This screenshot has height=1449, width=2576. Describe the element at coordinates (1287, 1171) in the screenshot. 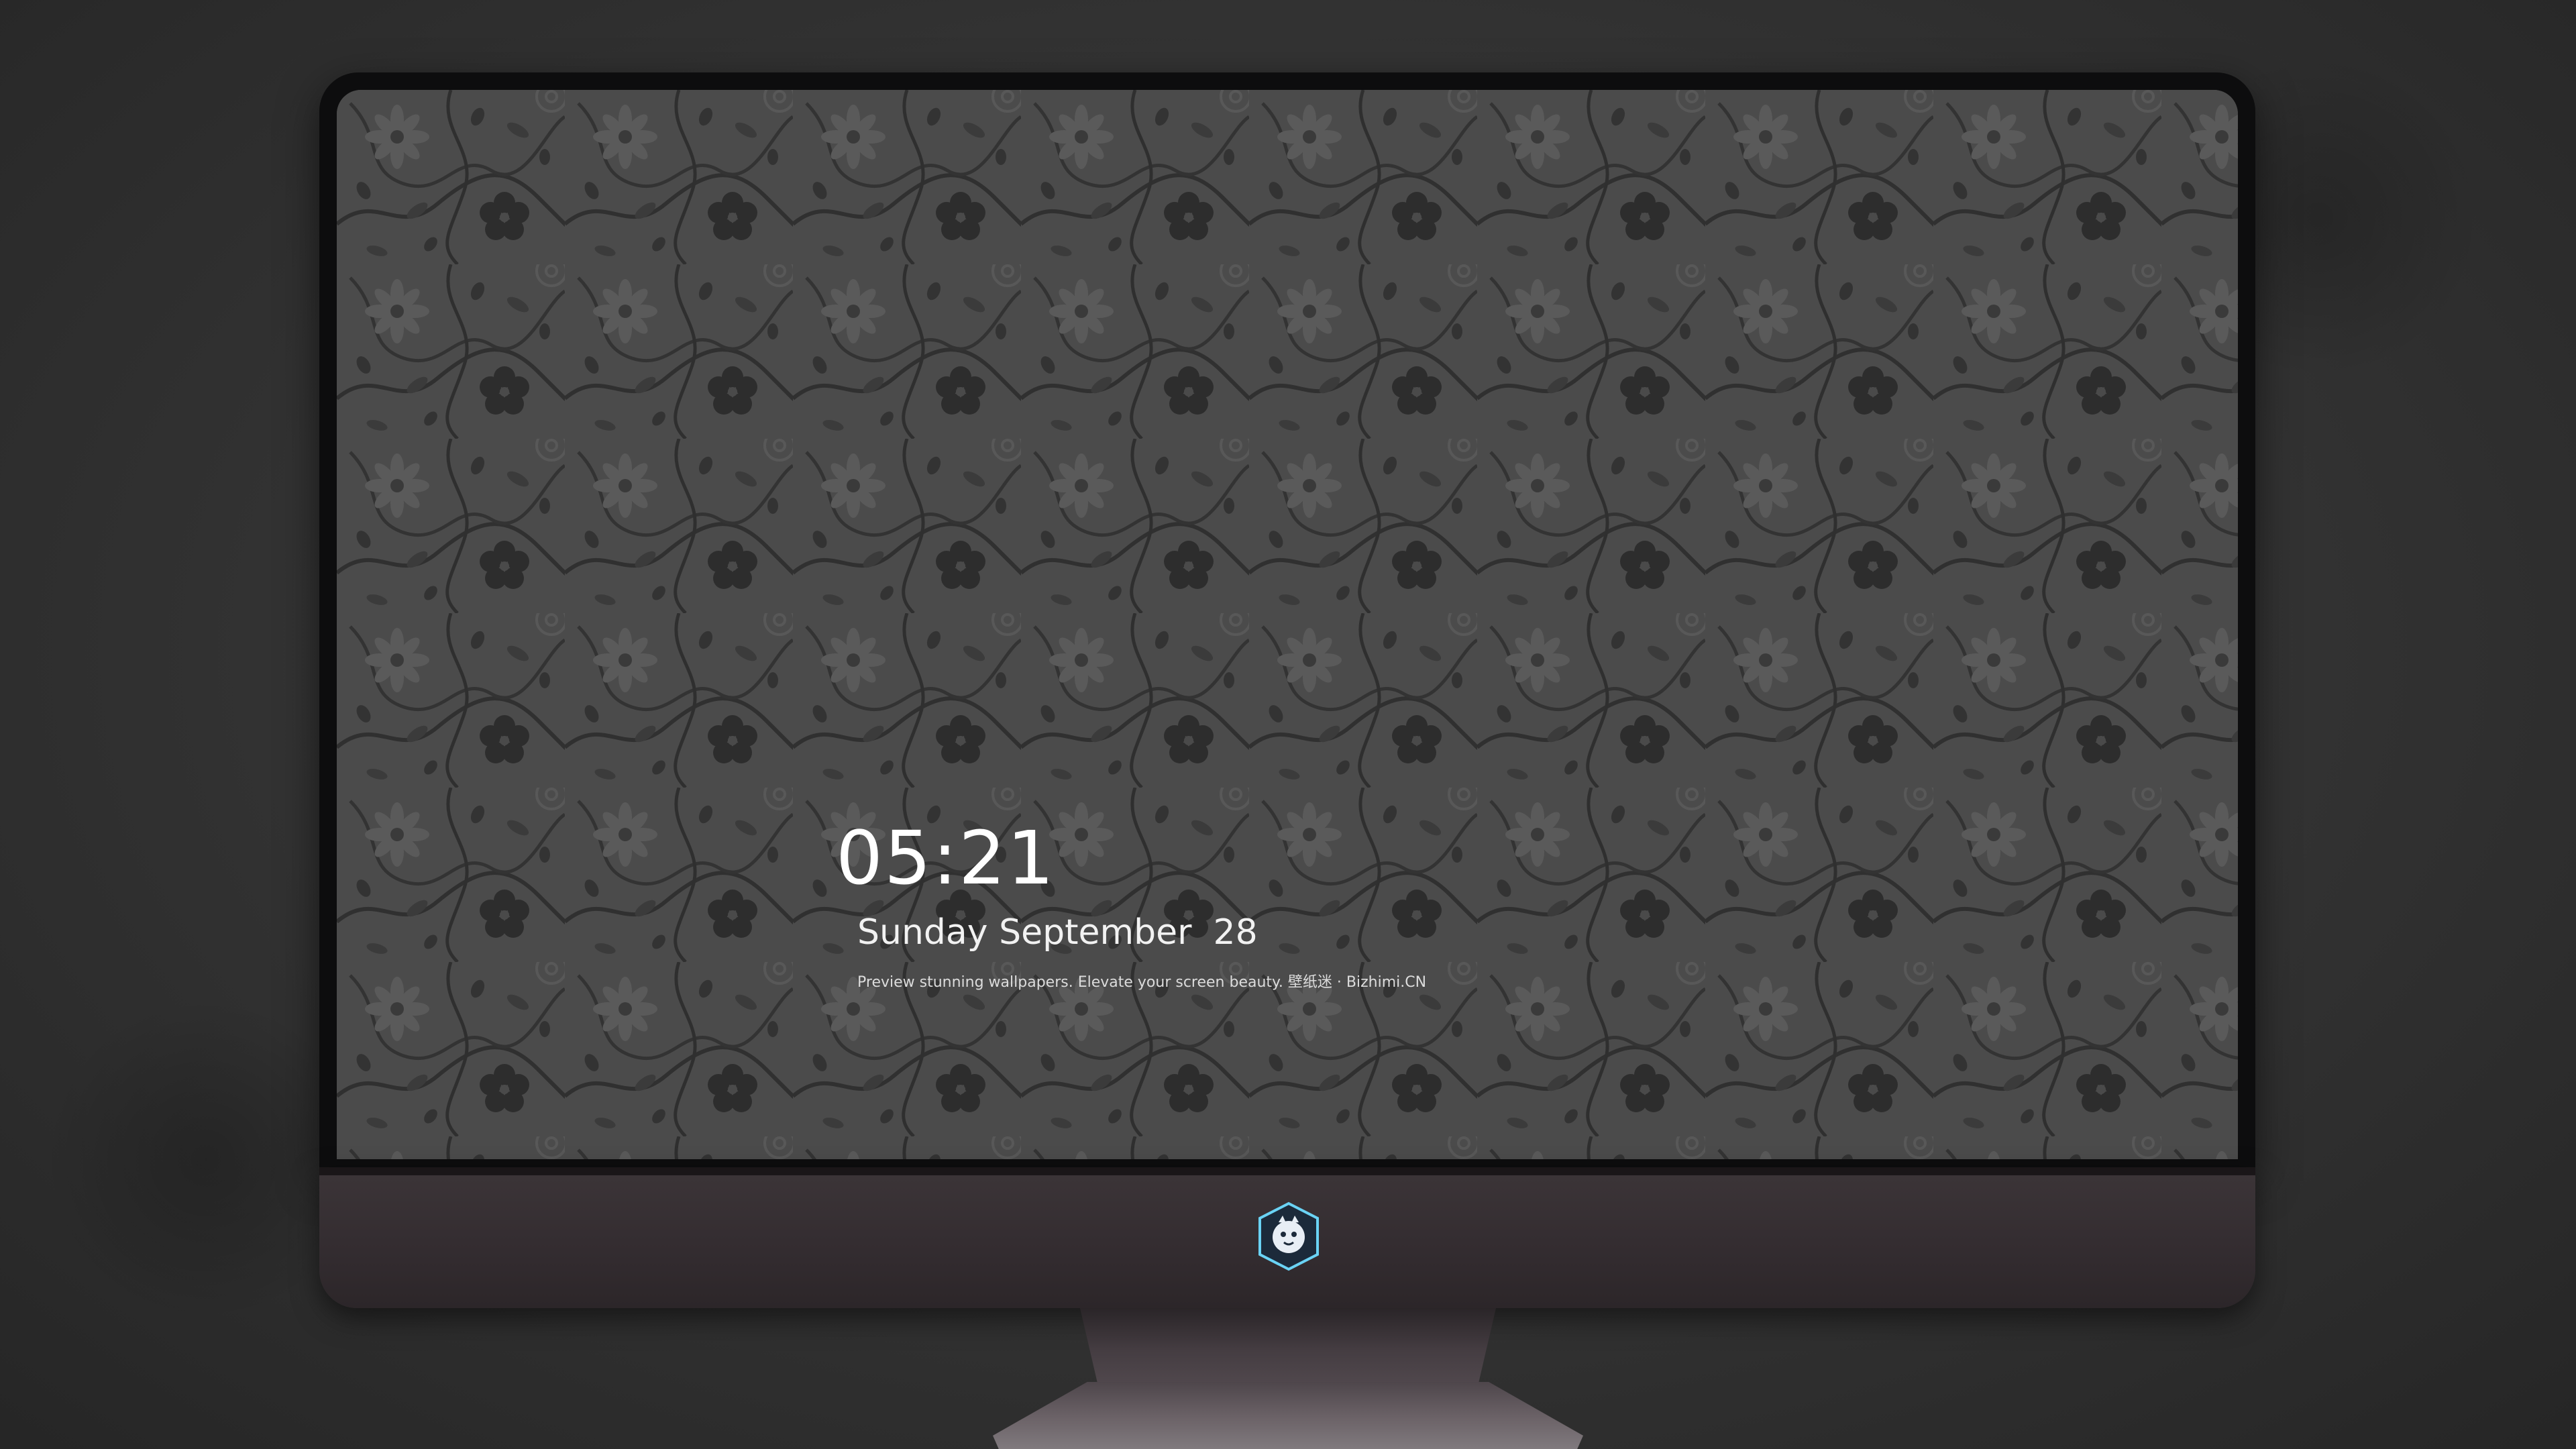

I see `chin-divider` at that location.